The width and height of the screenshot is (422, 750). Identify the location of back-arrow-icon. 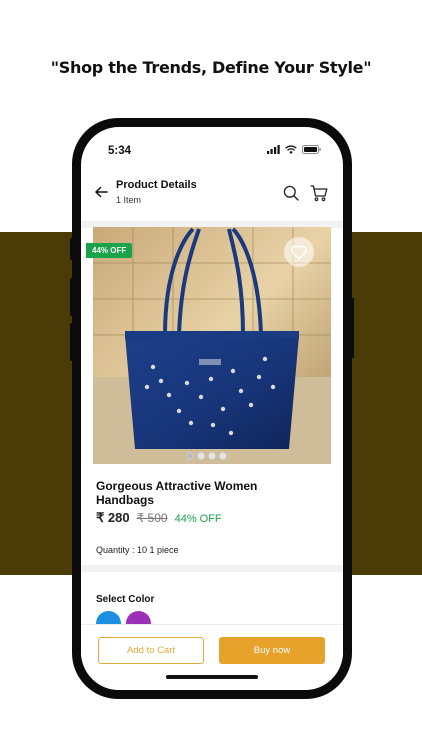
(101, 192).